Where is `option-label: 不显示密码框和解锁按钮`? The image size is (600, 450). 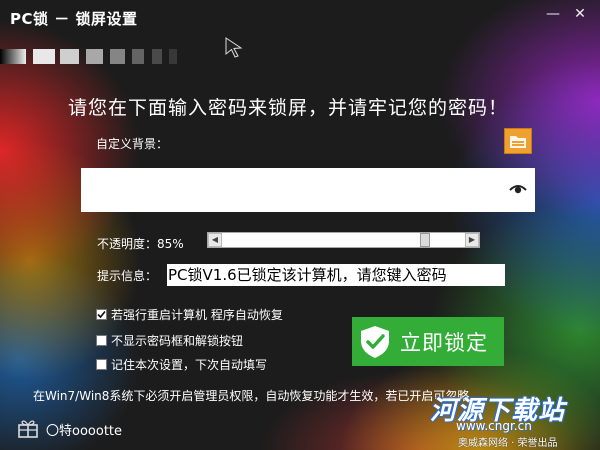 option-label: 不显示密码框和解锁按钮 is located at coordinates (177, 341).